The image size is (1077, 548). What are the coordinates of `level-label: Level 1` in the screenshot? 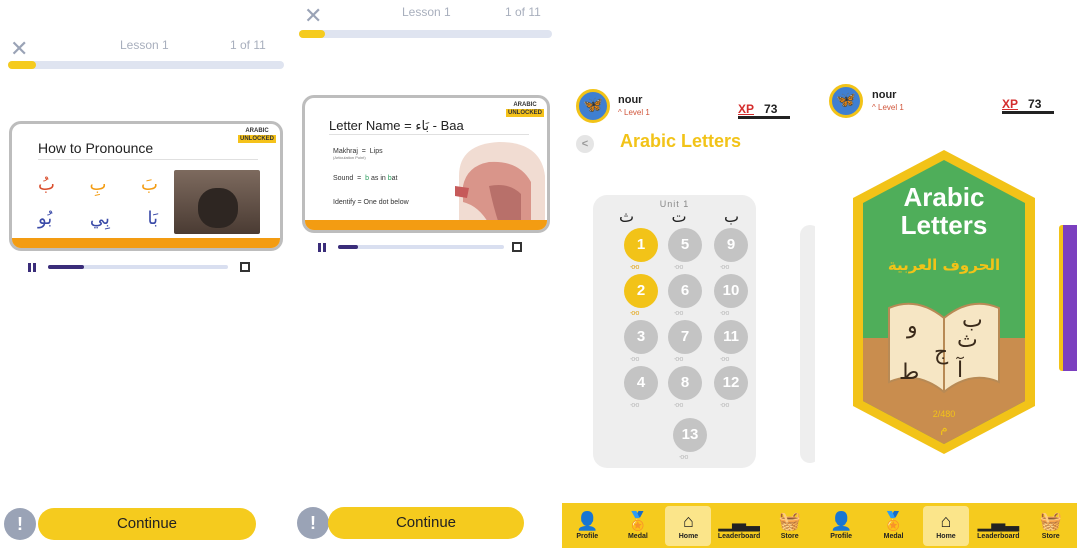 It's located at (637, 112).